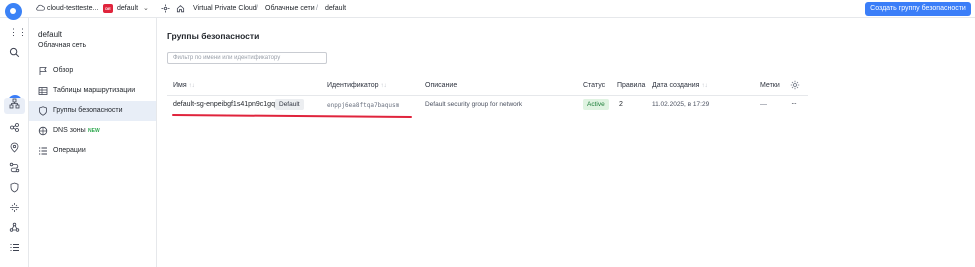  I want to click on nav-item-label: Обзор, so click(63, 70).